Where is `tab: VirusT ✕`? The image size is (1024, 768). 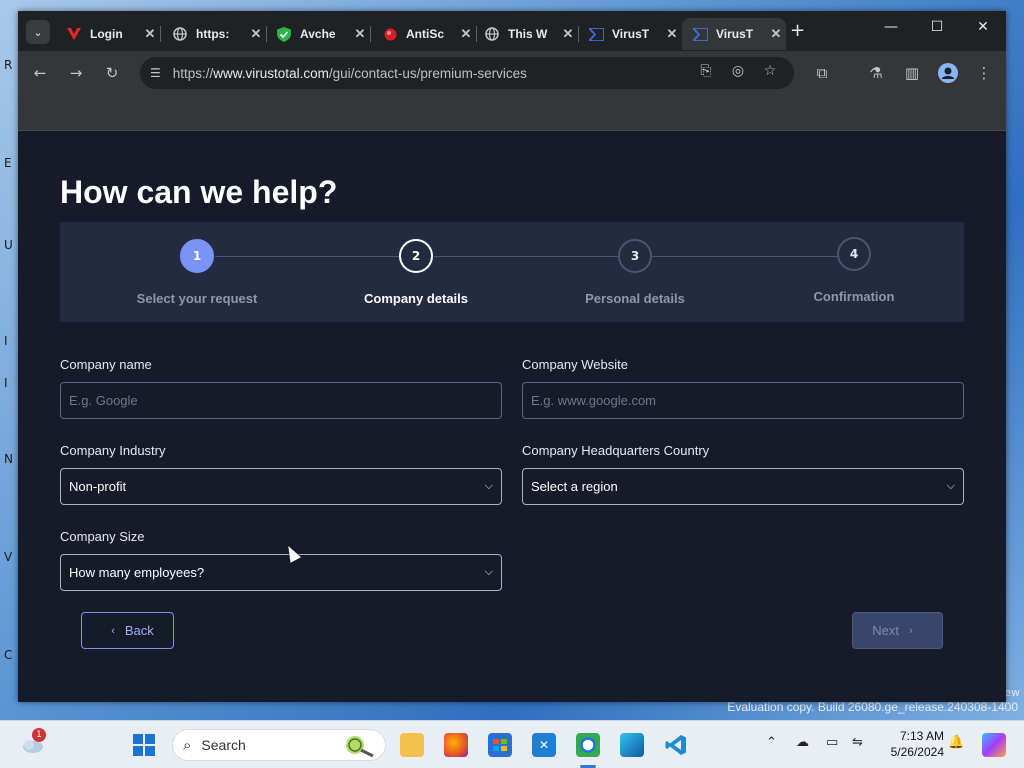 tab: VirusT ✕ is located at coordinates (630, 34).